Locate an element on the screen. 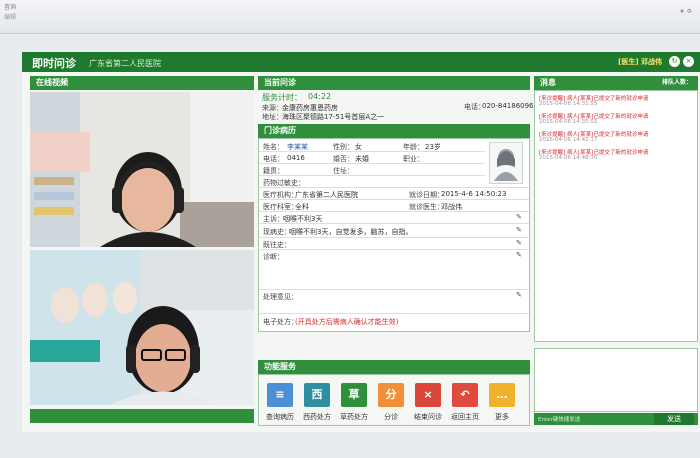 The width and height of the screenshot is (700, 458). refresh-icon: ↻ is located at coordinates (674, 61).